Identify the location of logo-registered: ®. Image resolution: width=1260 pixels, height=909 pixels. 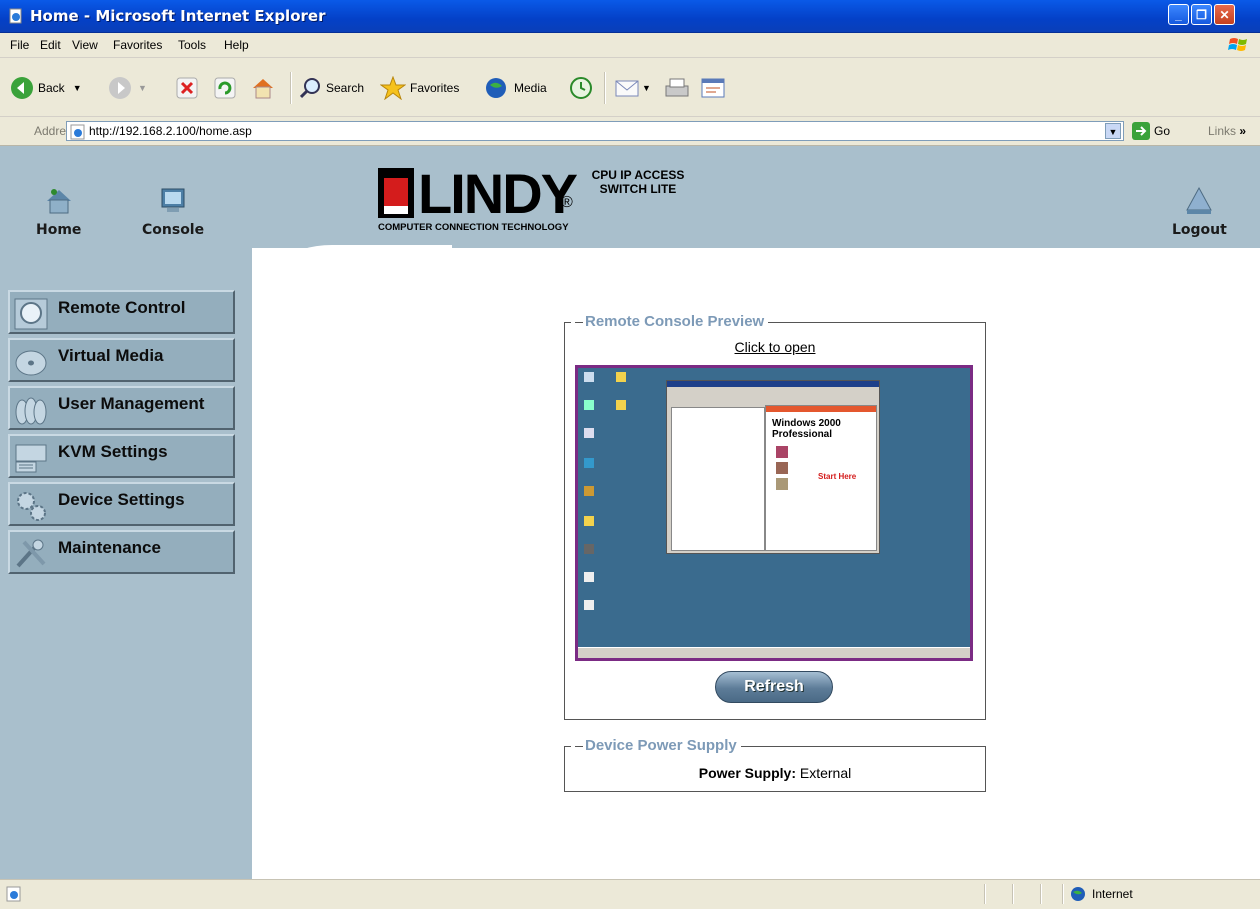
(567, 202).